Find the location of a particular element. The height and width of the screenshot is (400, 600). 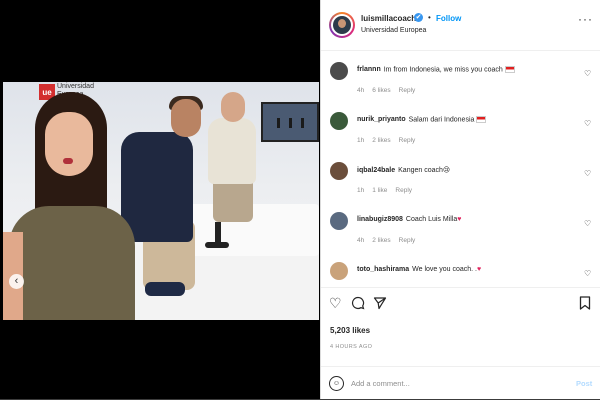

share-paper-plane-icon is located at coordinates (380, 304).